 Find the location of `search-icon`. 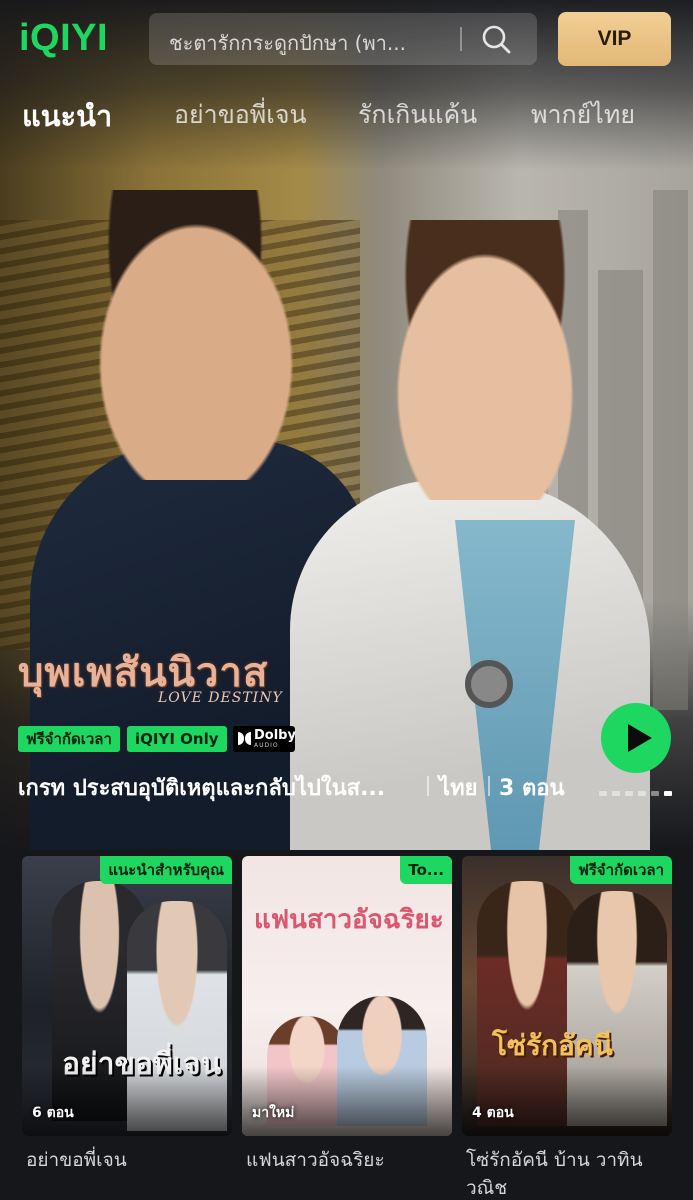

search-icon is located at coordinates (496, 39).